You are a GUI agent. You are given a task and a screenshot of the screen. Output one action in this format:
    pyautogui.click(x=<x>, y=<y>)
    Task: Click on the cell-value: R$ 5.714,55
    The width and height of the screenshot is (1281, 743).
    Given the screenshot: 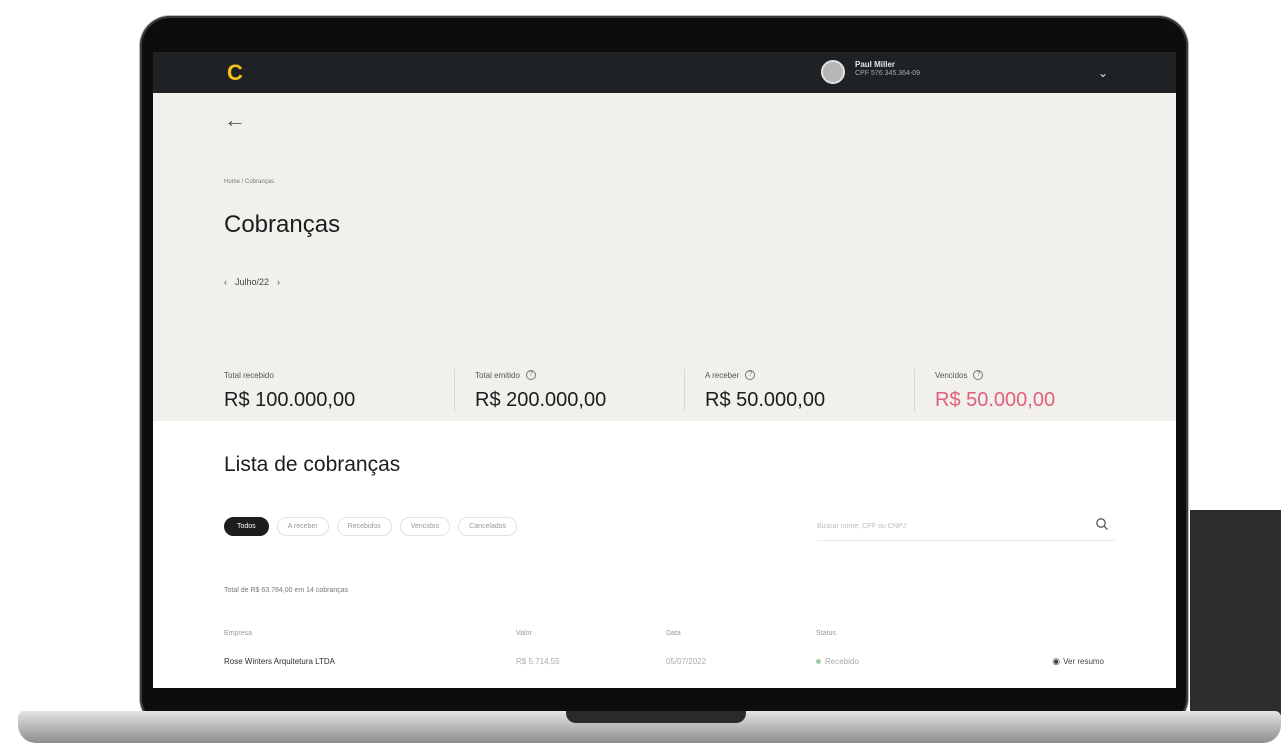 What is the action you would take?
    pyautogui.click(x=538, y=661)
    